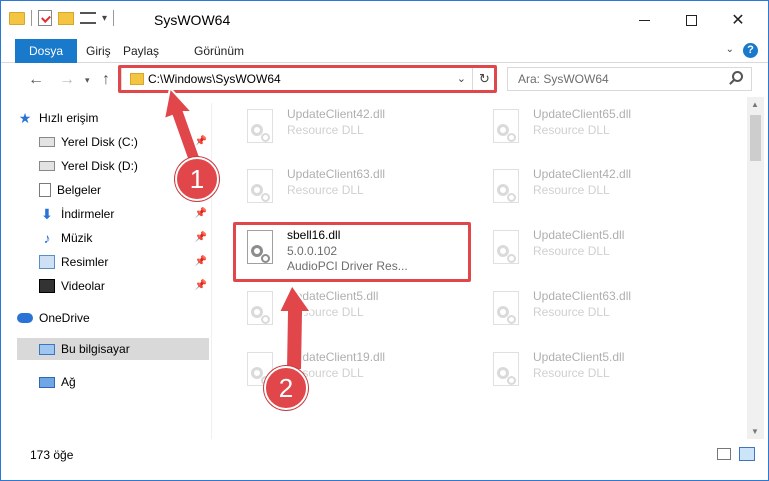 The height and width of the screenshot is (481, 769). I want to click on sidebar-item-downloads: ⬇ İndirmeler 📌, so click(113, 214).